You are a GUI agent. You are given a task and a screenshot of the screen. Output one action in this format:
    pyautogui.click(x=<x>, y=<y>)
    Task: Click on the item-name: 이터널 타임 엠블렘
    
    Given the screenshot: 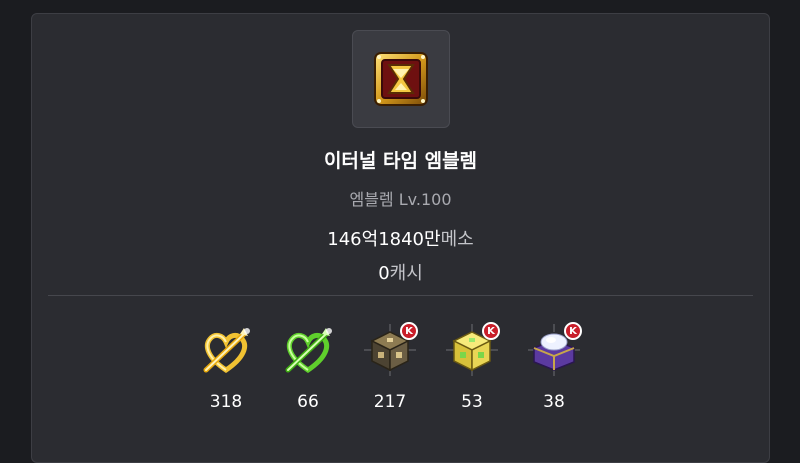 What is the action you would take?
    pyautogui.click(x=400, y=161)
    